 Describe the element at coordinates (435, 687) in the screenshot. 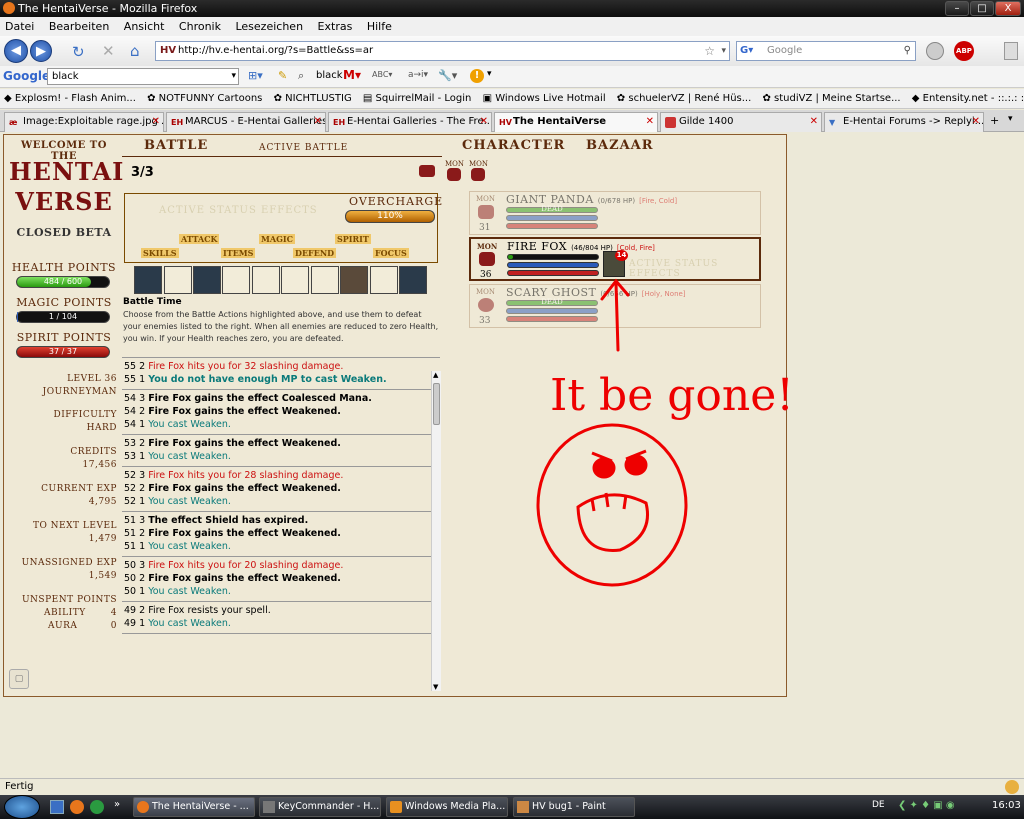

I see `scroll-down-icon: ▼` at that location.